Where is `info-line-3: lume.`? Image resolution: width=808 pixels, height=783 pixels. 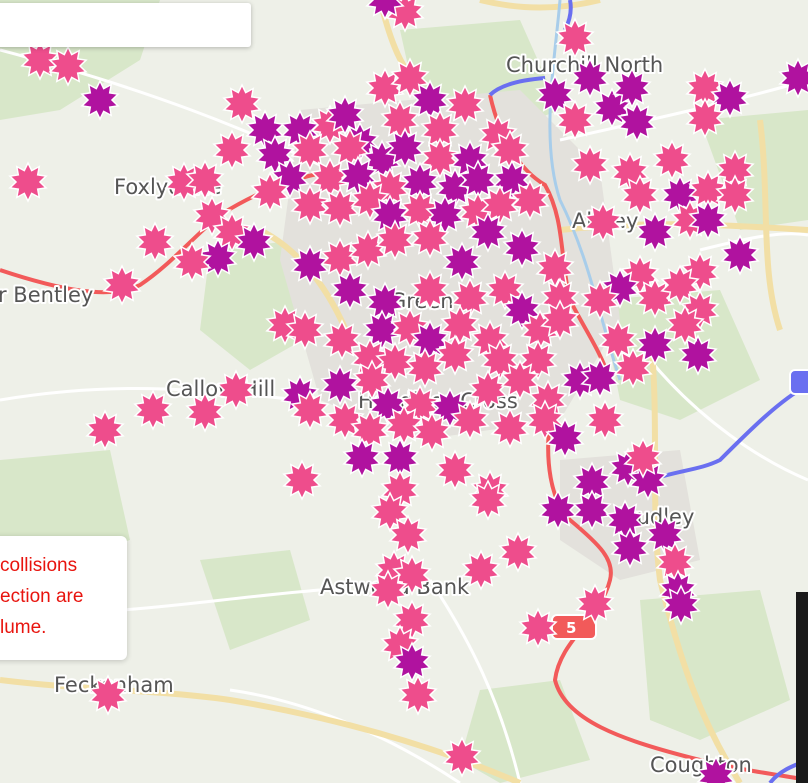
info-line-3: lume. is located at coordinates (23, 627).